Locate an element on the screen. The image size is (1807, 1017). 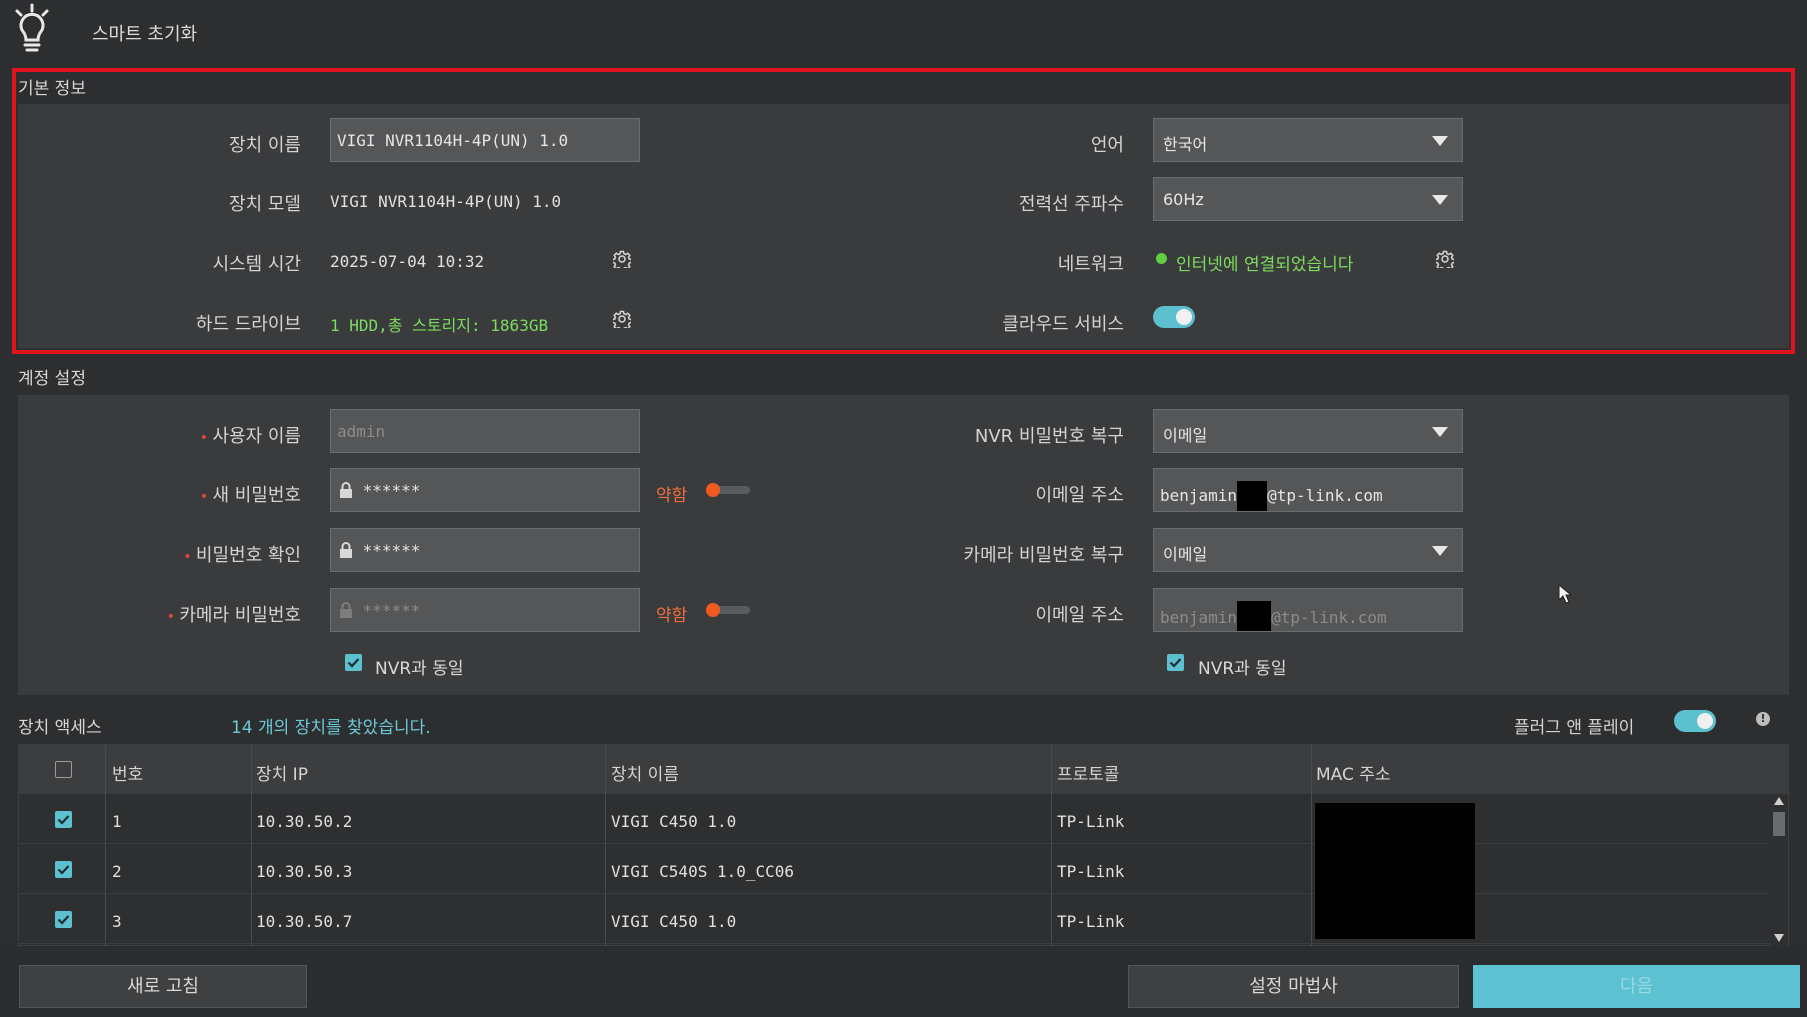
confirm-password-label: • 비밀번호 확인 is located at coordinates (242, 555).